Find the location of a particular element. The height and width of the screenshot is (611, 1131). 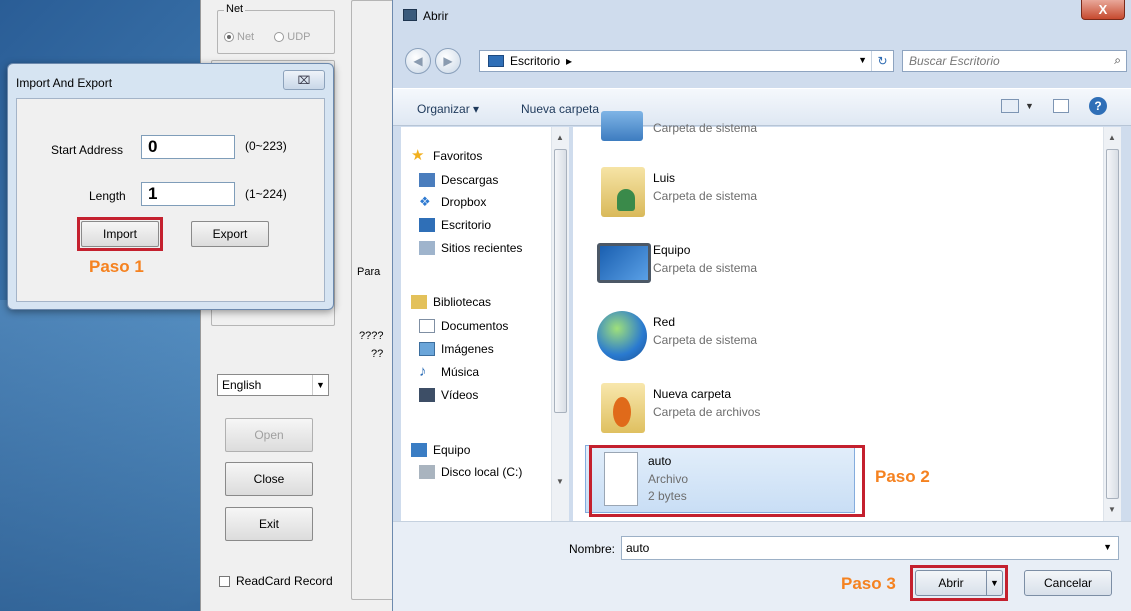

radio-net is located at coordinates (229, 37).